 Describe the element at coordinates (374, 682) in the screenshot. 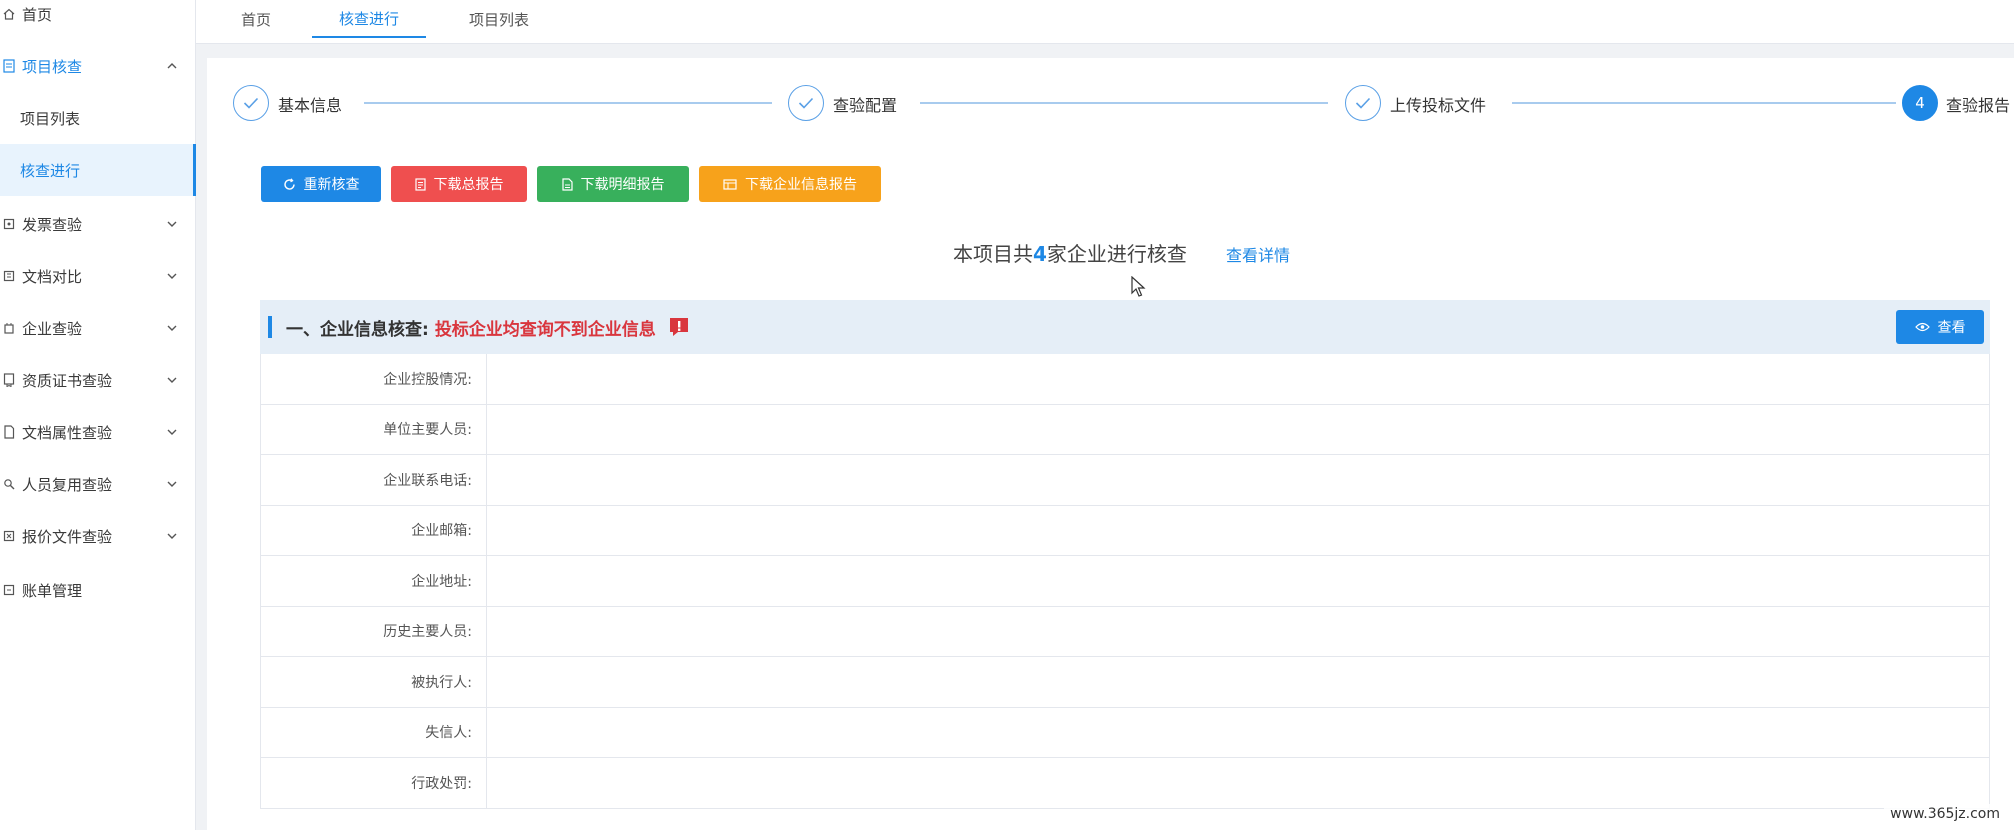

I see `row-label: 被执行人:` at that location.